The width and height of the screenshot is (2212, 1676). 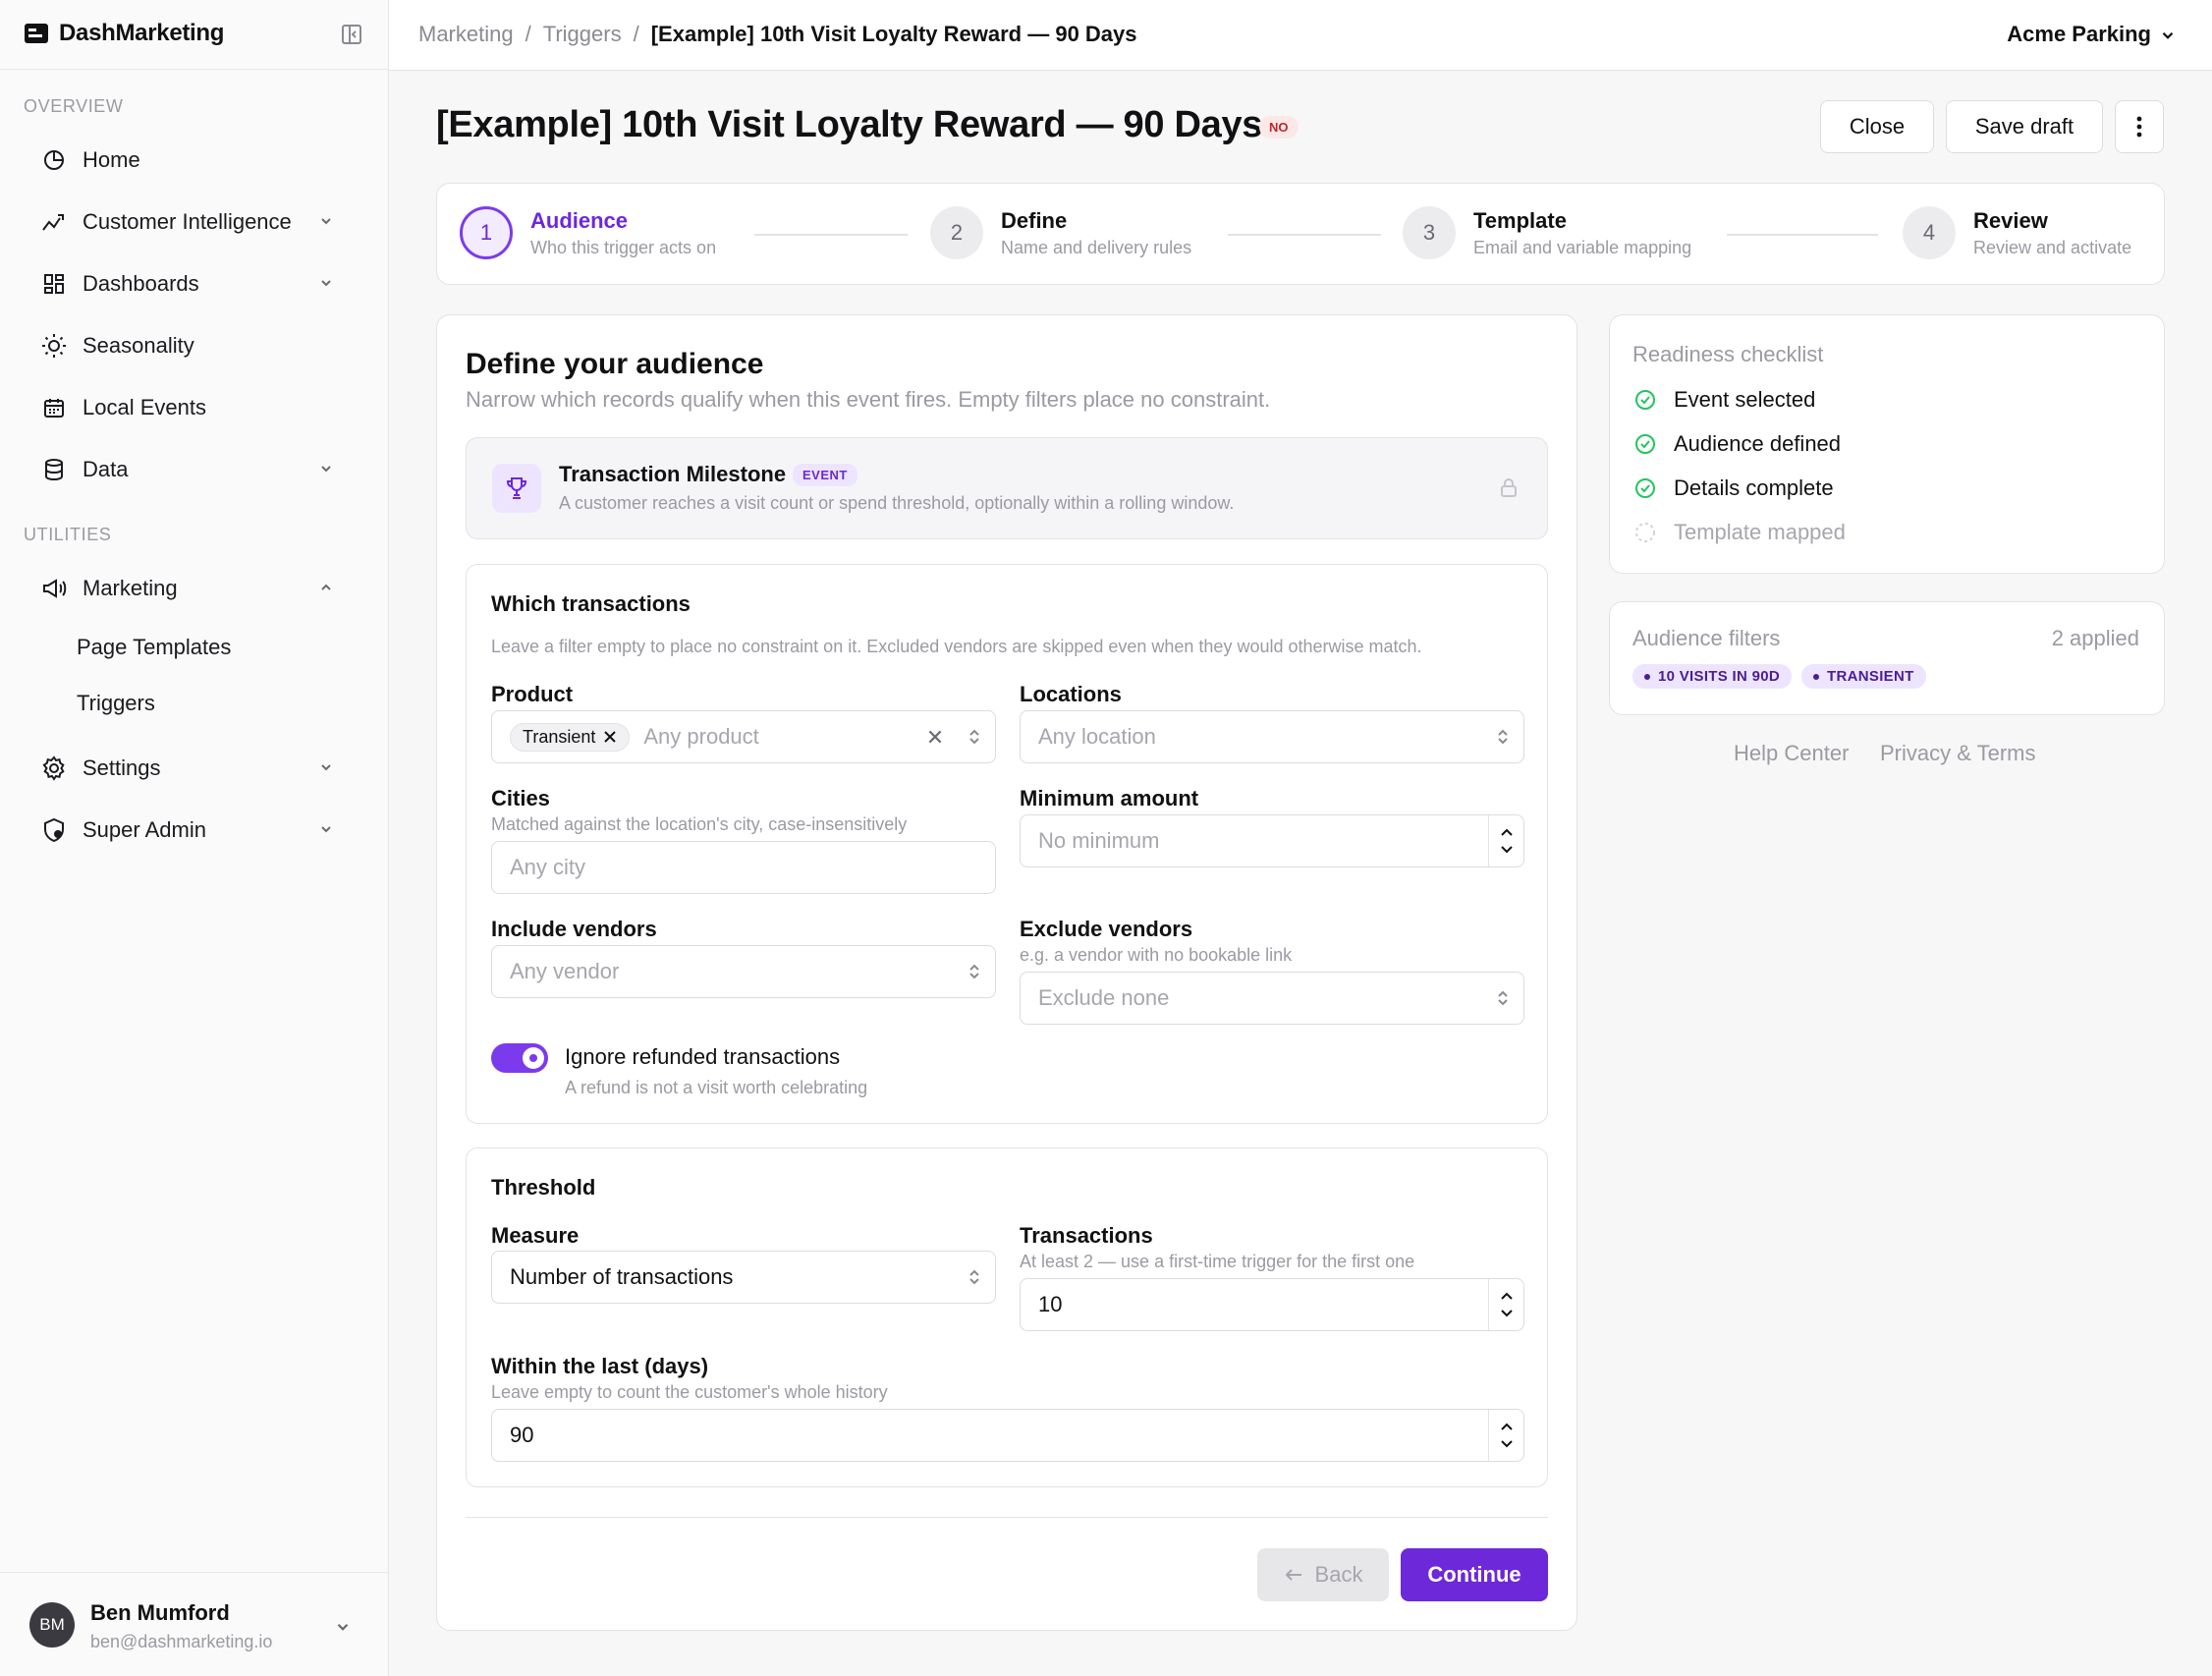 What do you see at coordinates (559, 736) in the screenshot?
I see `chip-label: Transient` at bounding box center [559, 736].